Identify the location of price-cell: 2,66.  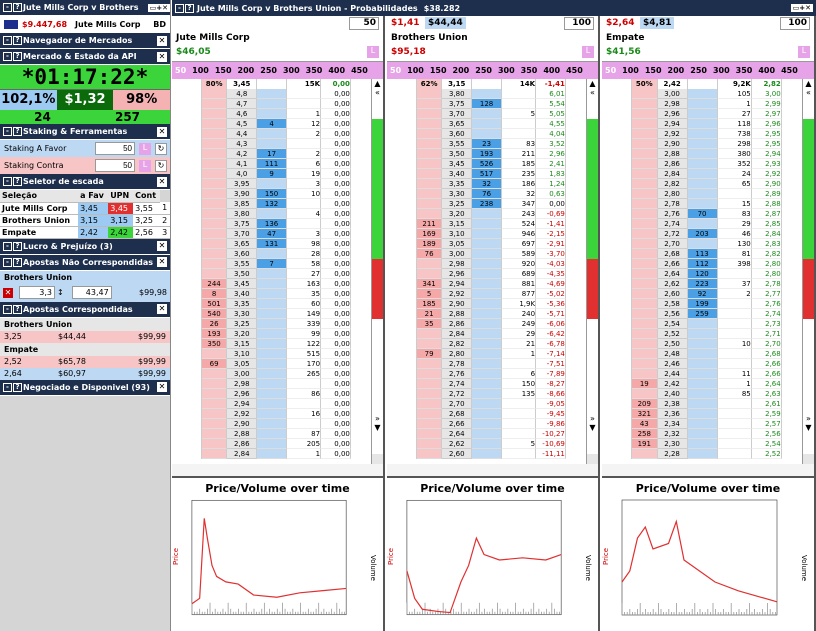
(457, 424).